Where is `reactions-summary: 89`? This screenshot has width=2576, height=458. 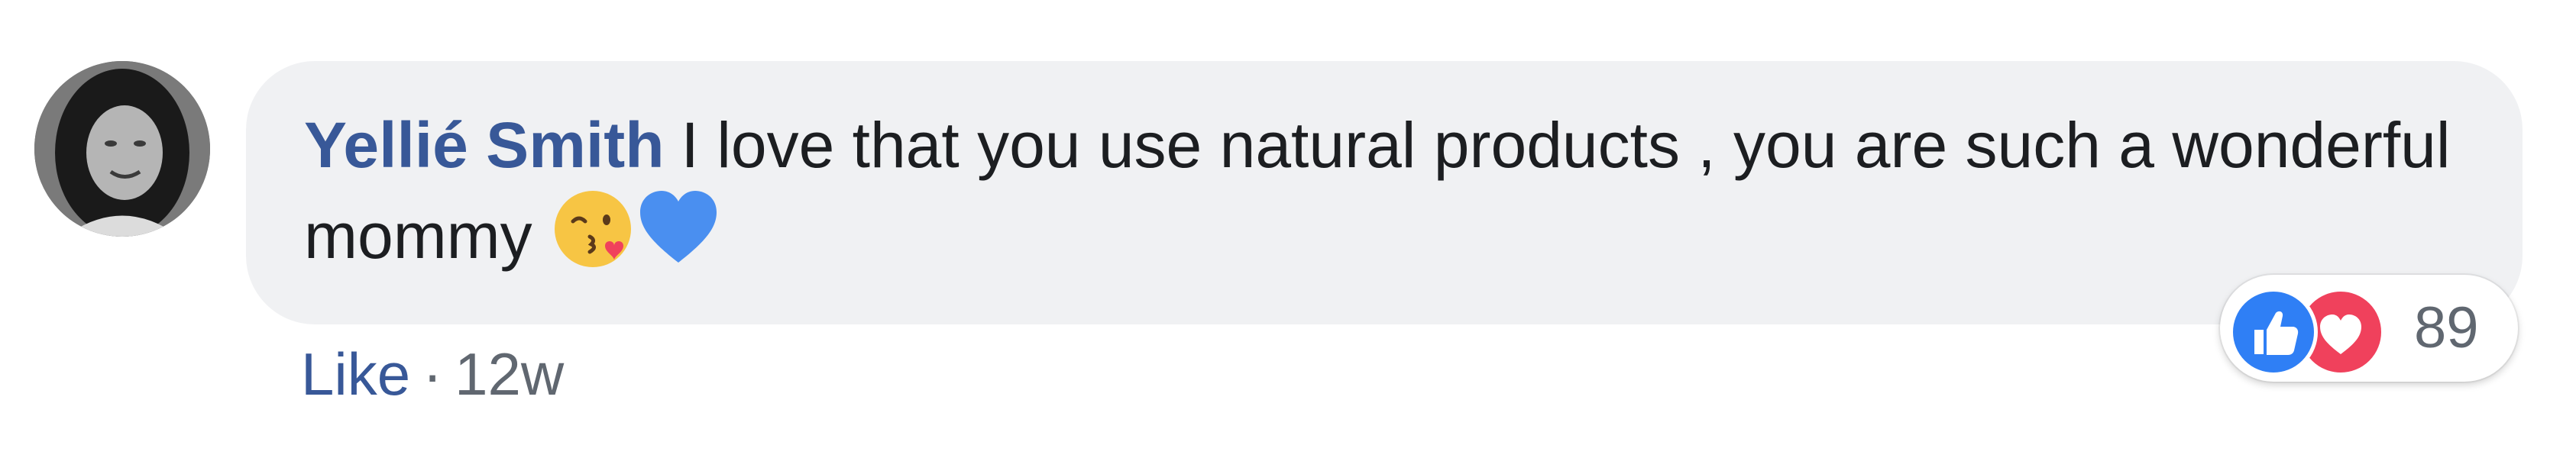
reactions-summary: 89 is located at coordinates (2369, 328).